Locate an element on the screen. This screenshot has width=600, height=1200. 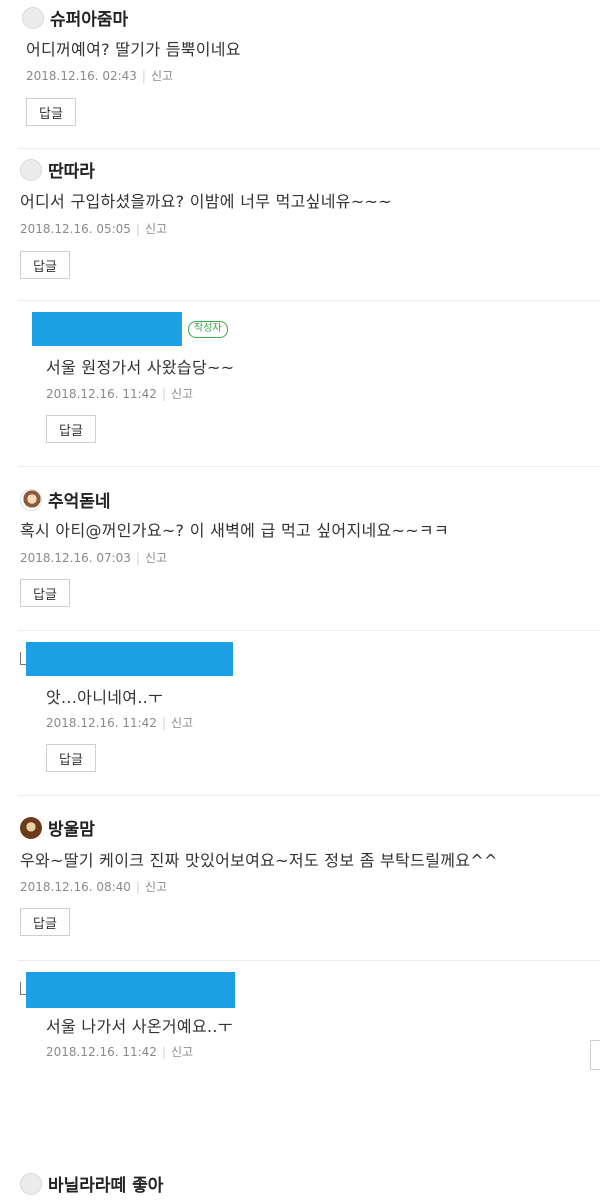
nickname: 추억돋네 is located at coordinates (79, 499).